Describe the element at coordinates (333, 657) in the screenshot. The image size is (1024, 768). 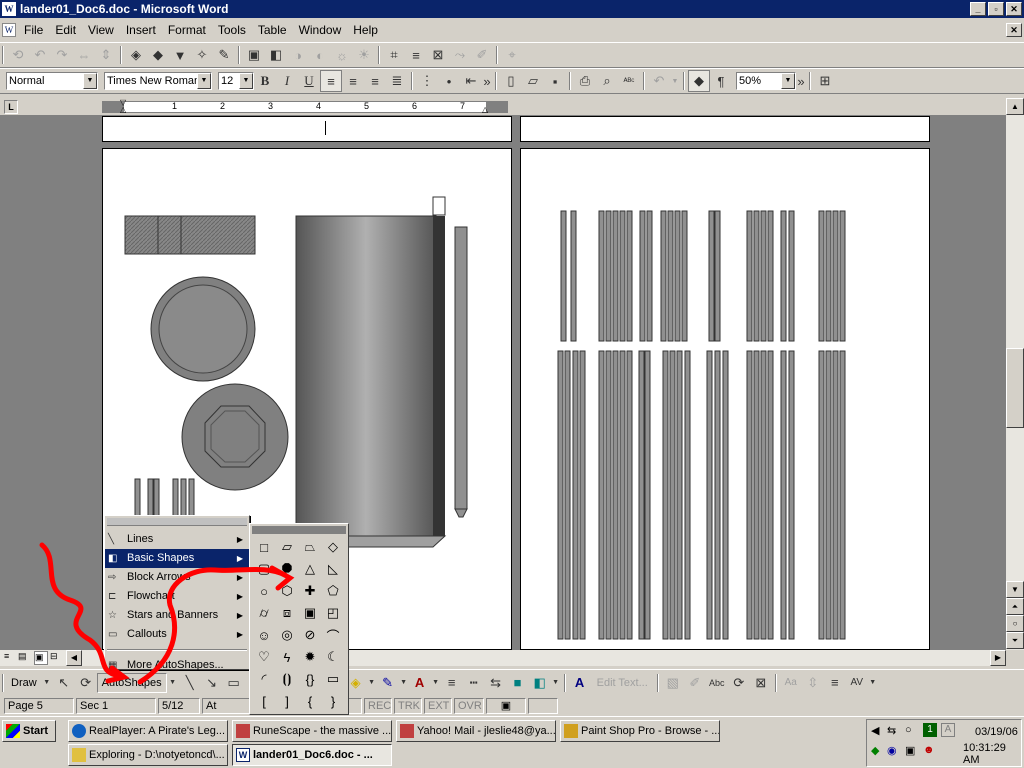
I see `moon-icon: ☾` at that location.